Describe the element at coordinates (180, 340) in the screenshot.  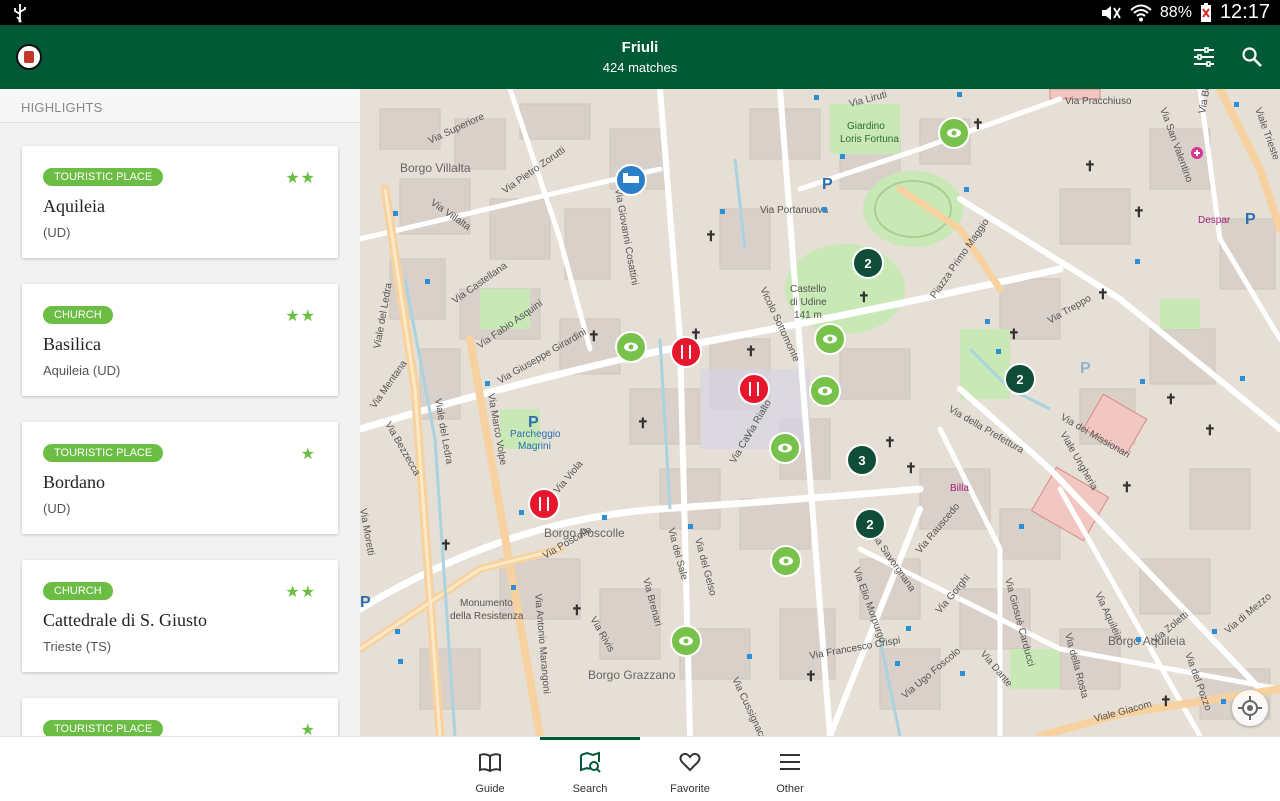
I see `highlight-card: CHURCH ★★ Basilica Aquileia (UD)` at that location.